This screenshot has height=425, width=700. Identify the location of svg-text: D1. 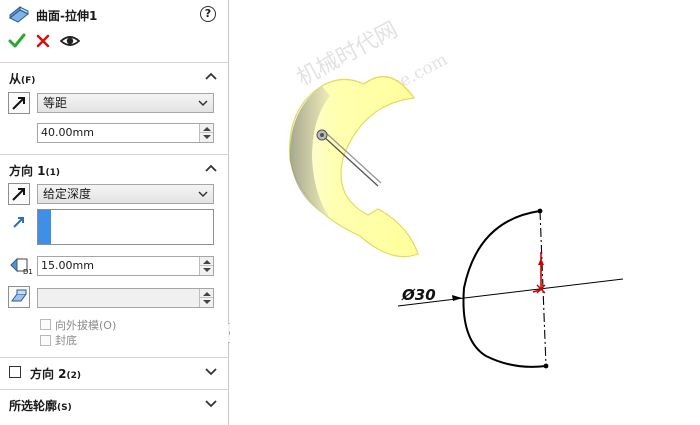
(28, 271).